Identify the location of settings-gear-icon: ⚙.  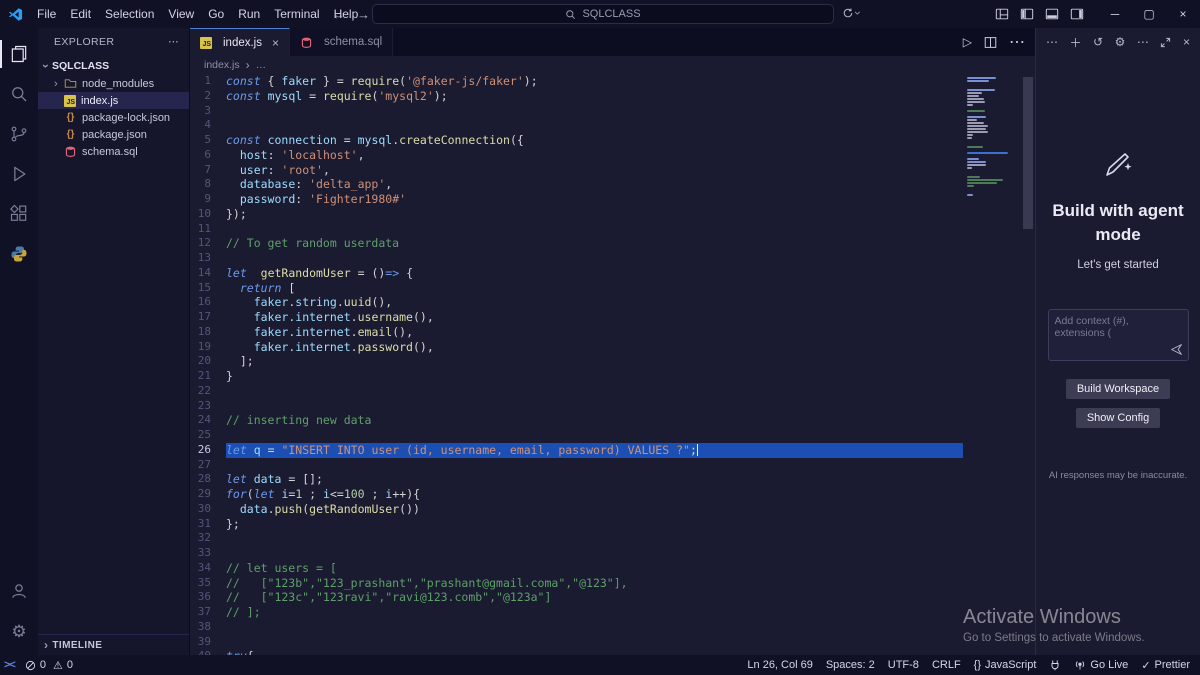
(19, 631).